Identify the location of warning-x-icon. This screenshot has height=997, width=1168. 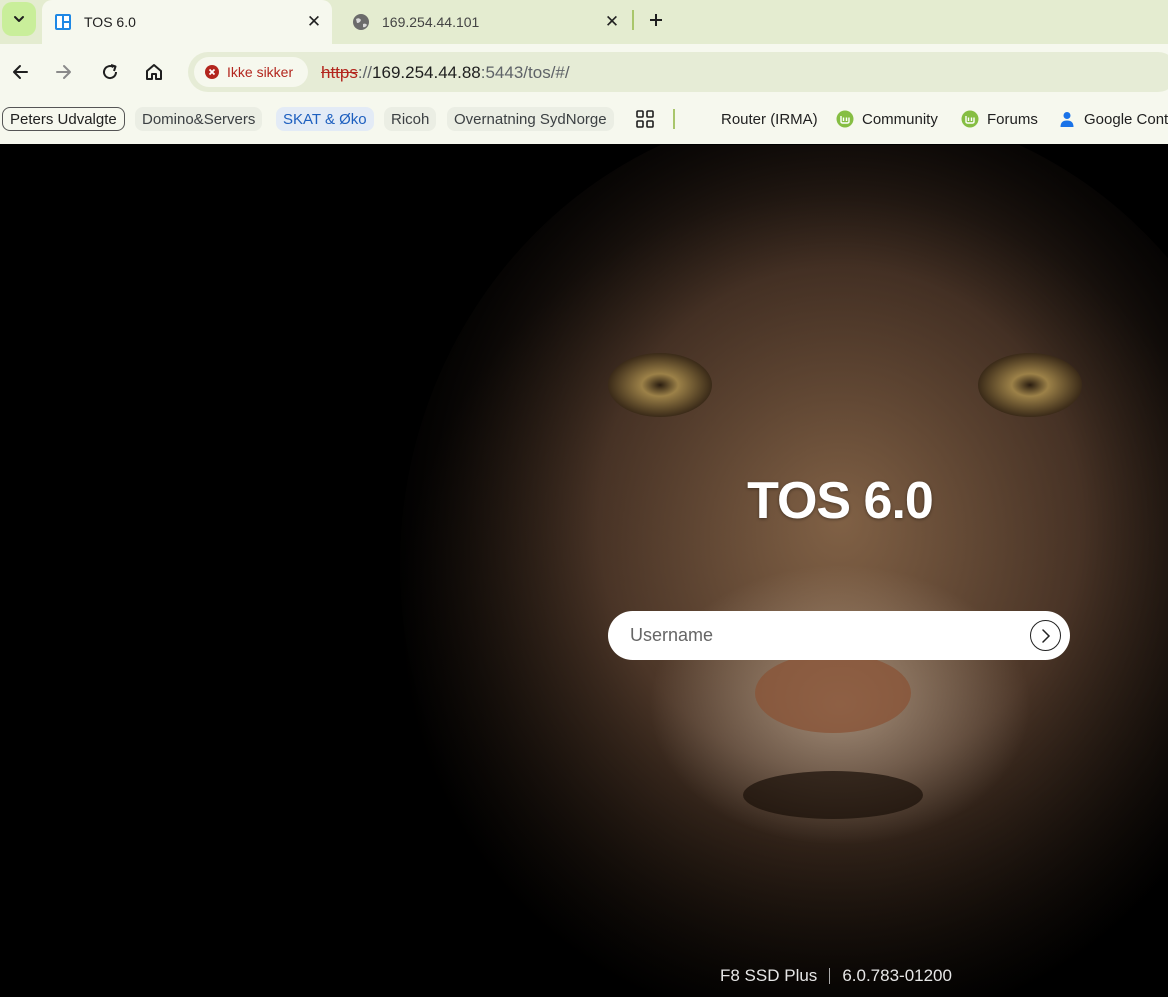
(212, 72).